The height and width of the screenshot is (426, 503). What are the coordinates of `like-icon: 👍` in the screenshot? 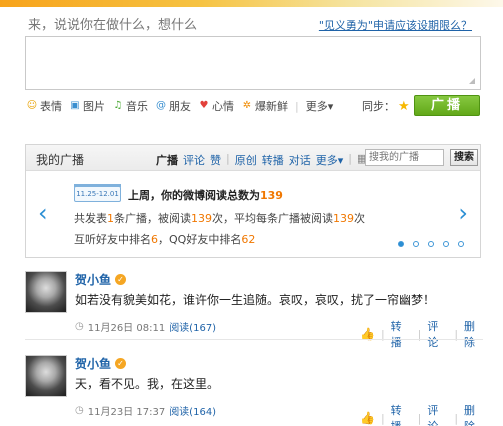 It's located at (367, 418).